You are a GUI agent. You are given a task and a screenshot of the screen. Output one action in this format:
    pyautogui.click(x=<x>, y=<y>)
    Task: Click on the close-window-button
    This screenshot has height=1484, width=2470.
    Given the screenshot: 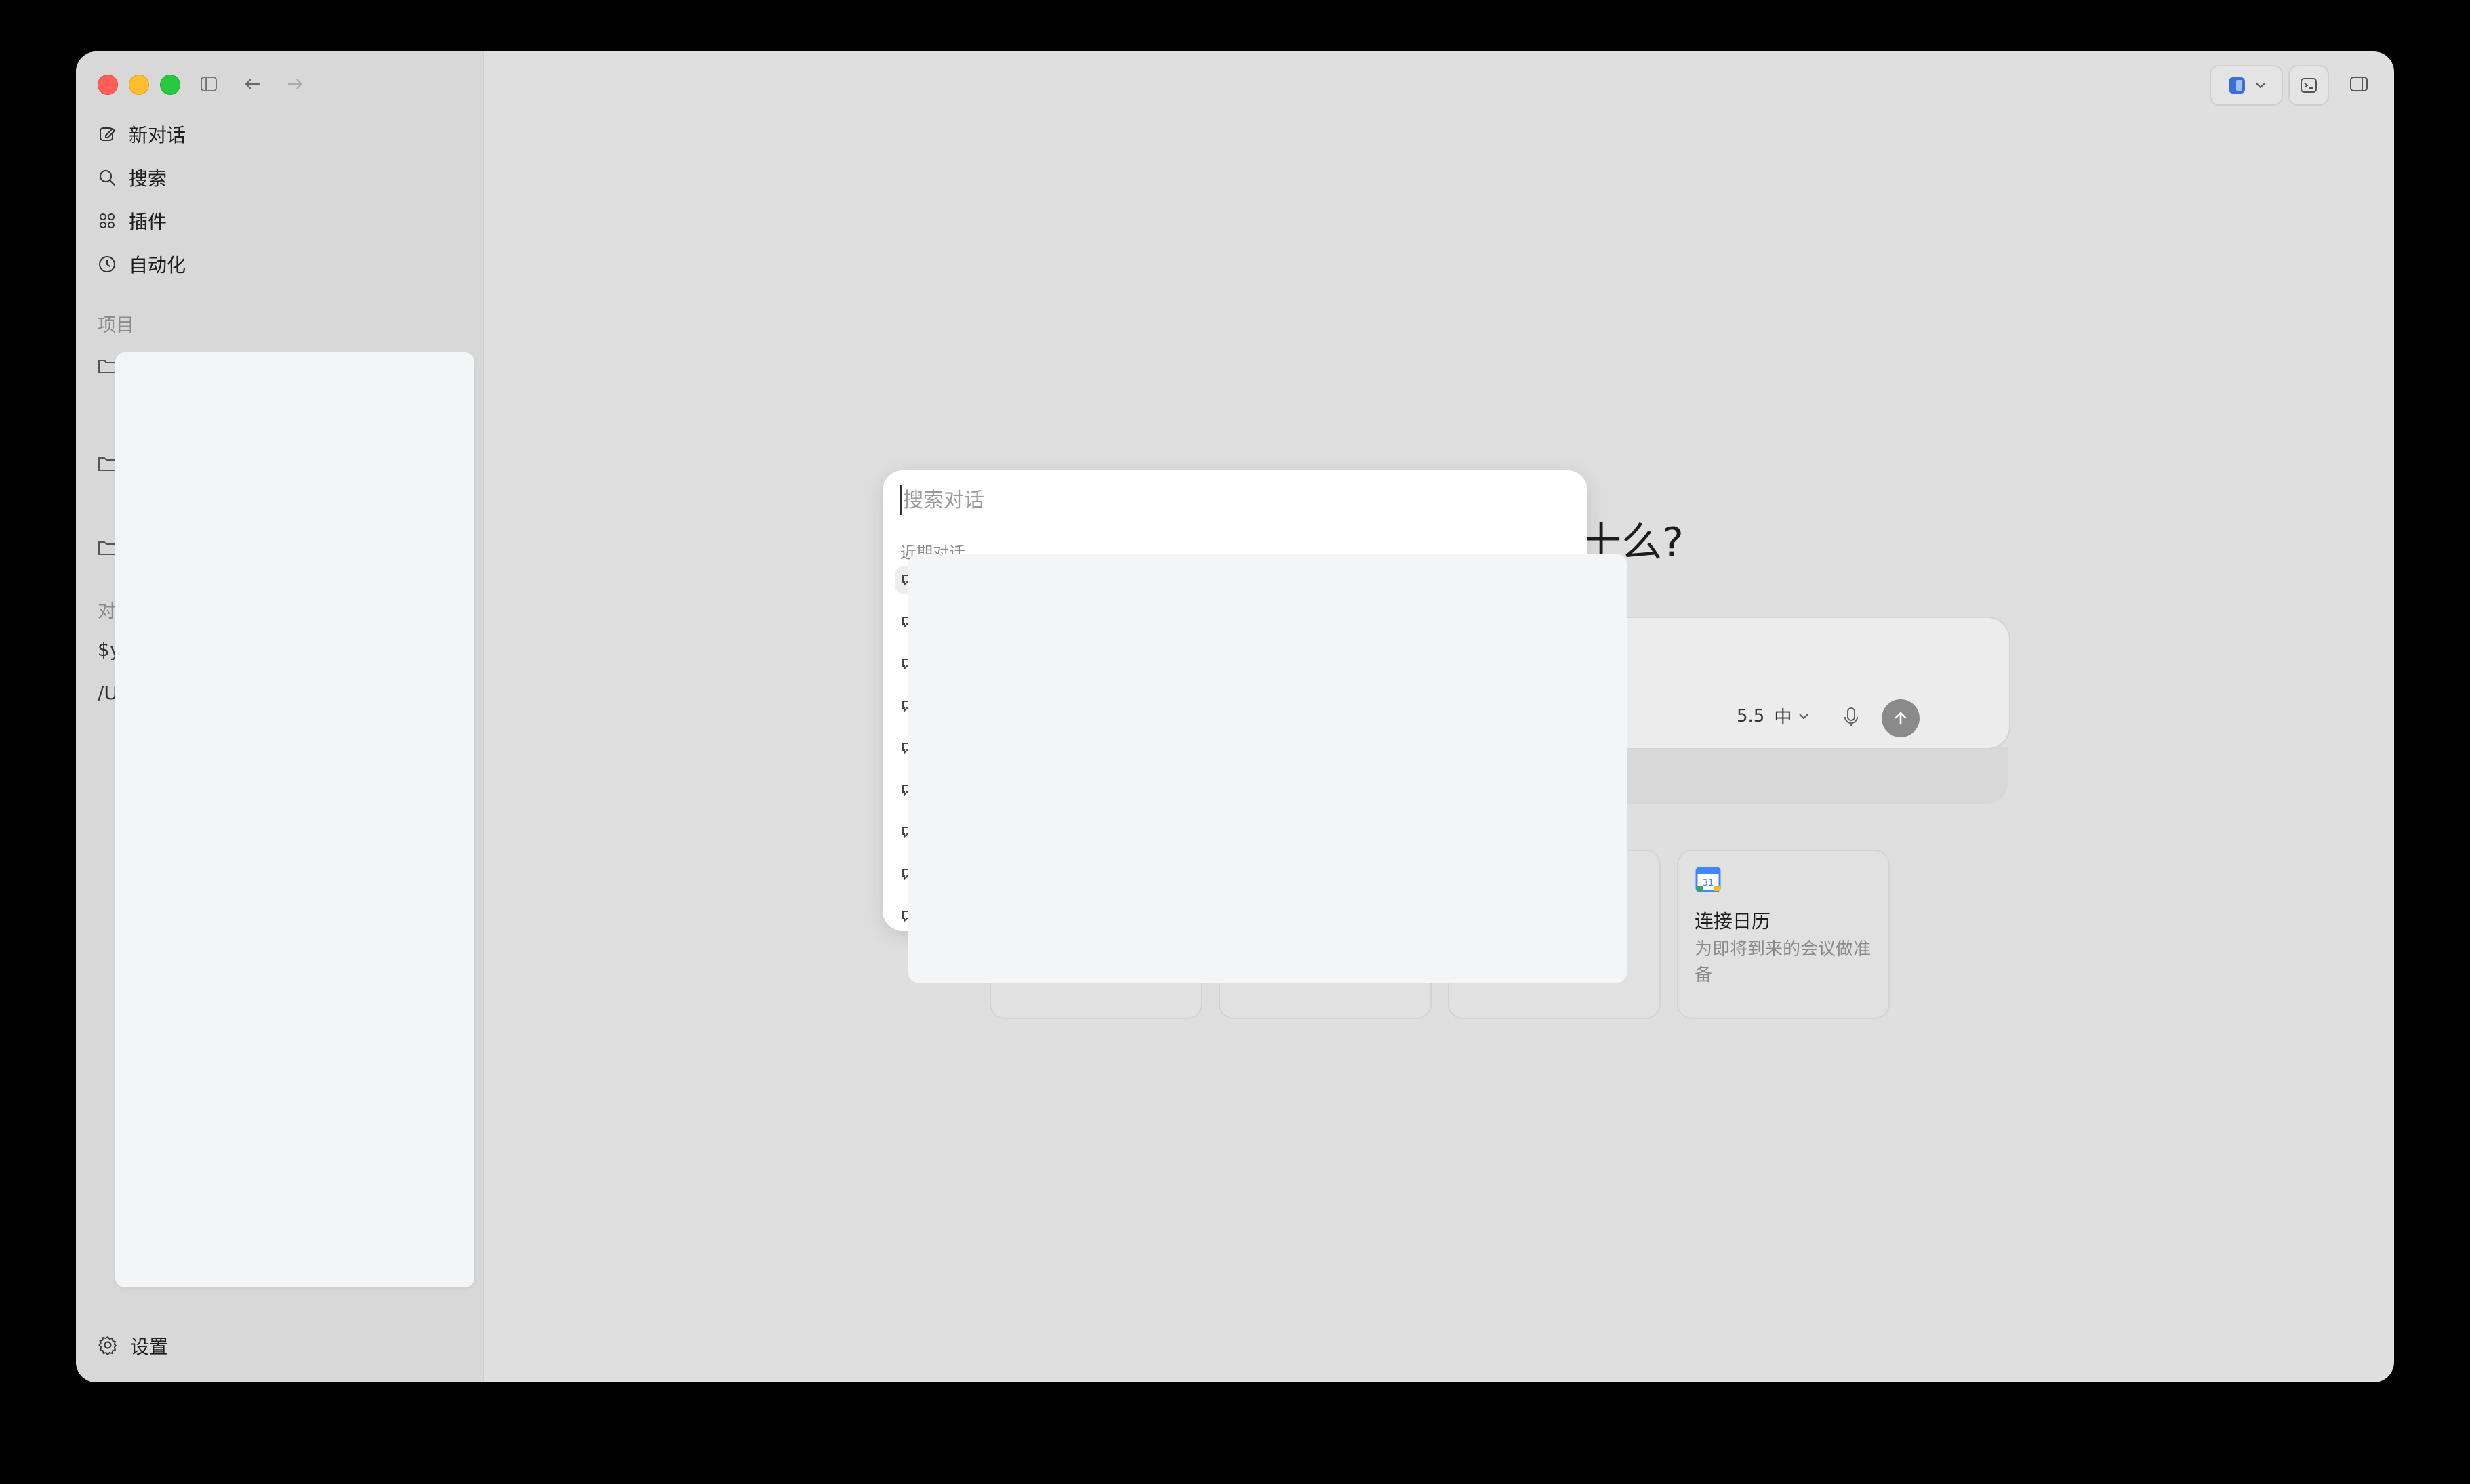 What is the action you would take?
    pyautogui.click(x=108, y=85)
    